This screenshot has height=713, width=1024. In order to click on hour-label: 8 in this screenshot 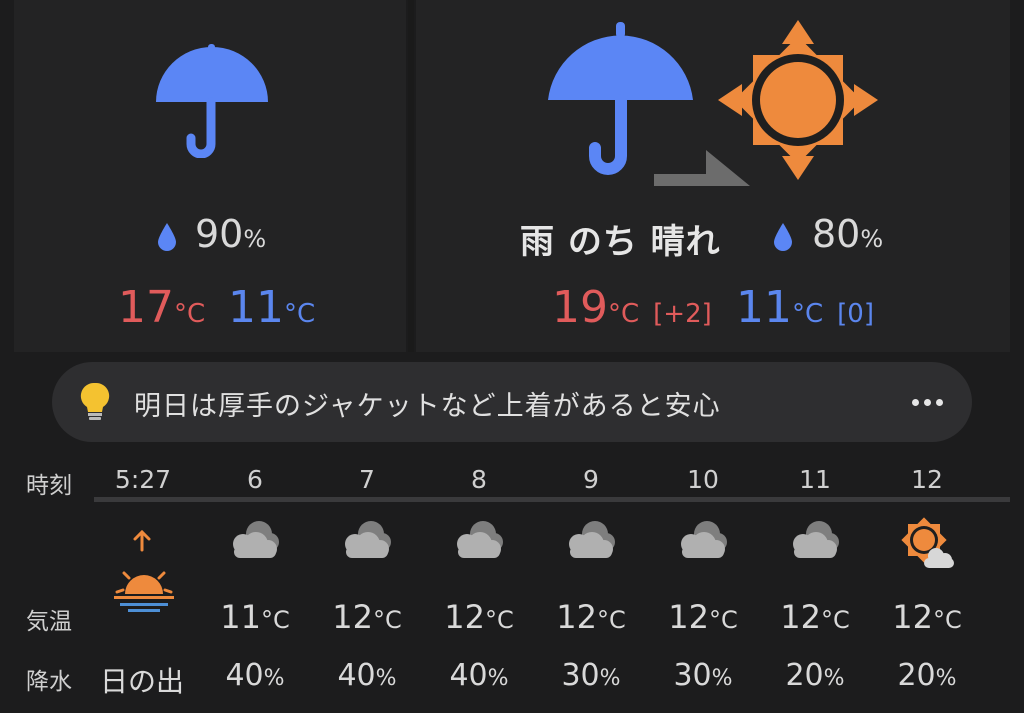, I will do `click(479, 479)`.